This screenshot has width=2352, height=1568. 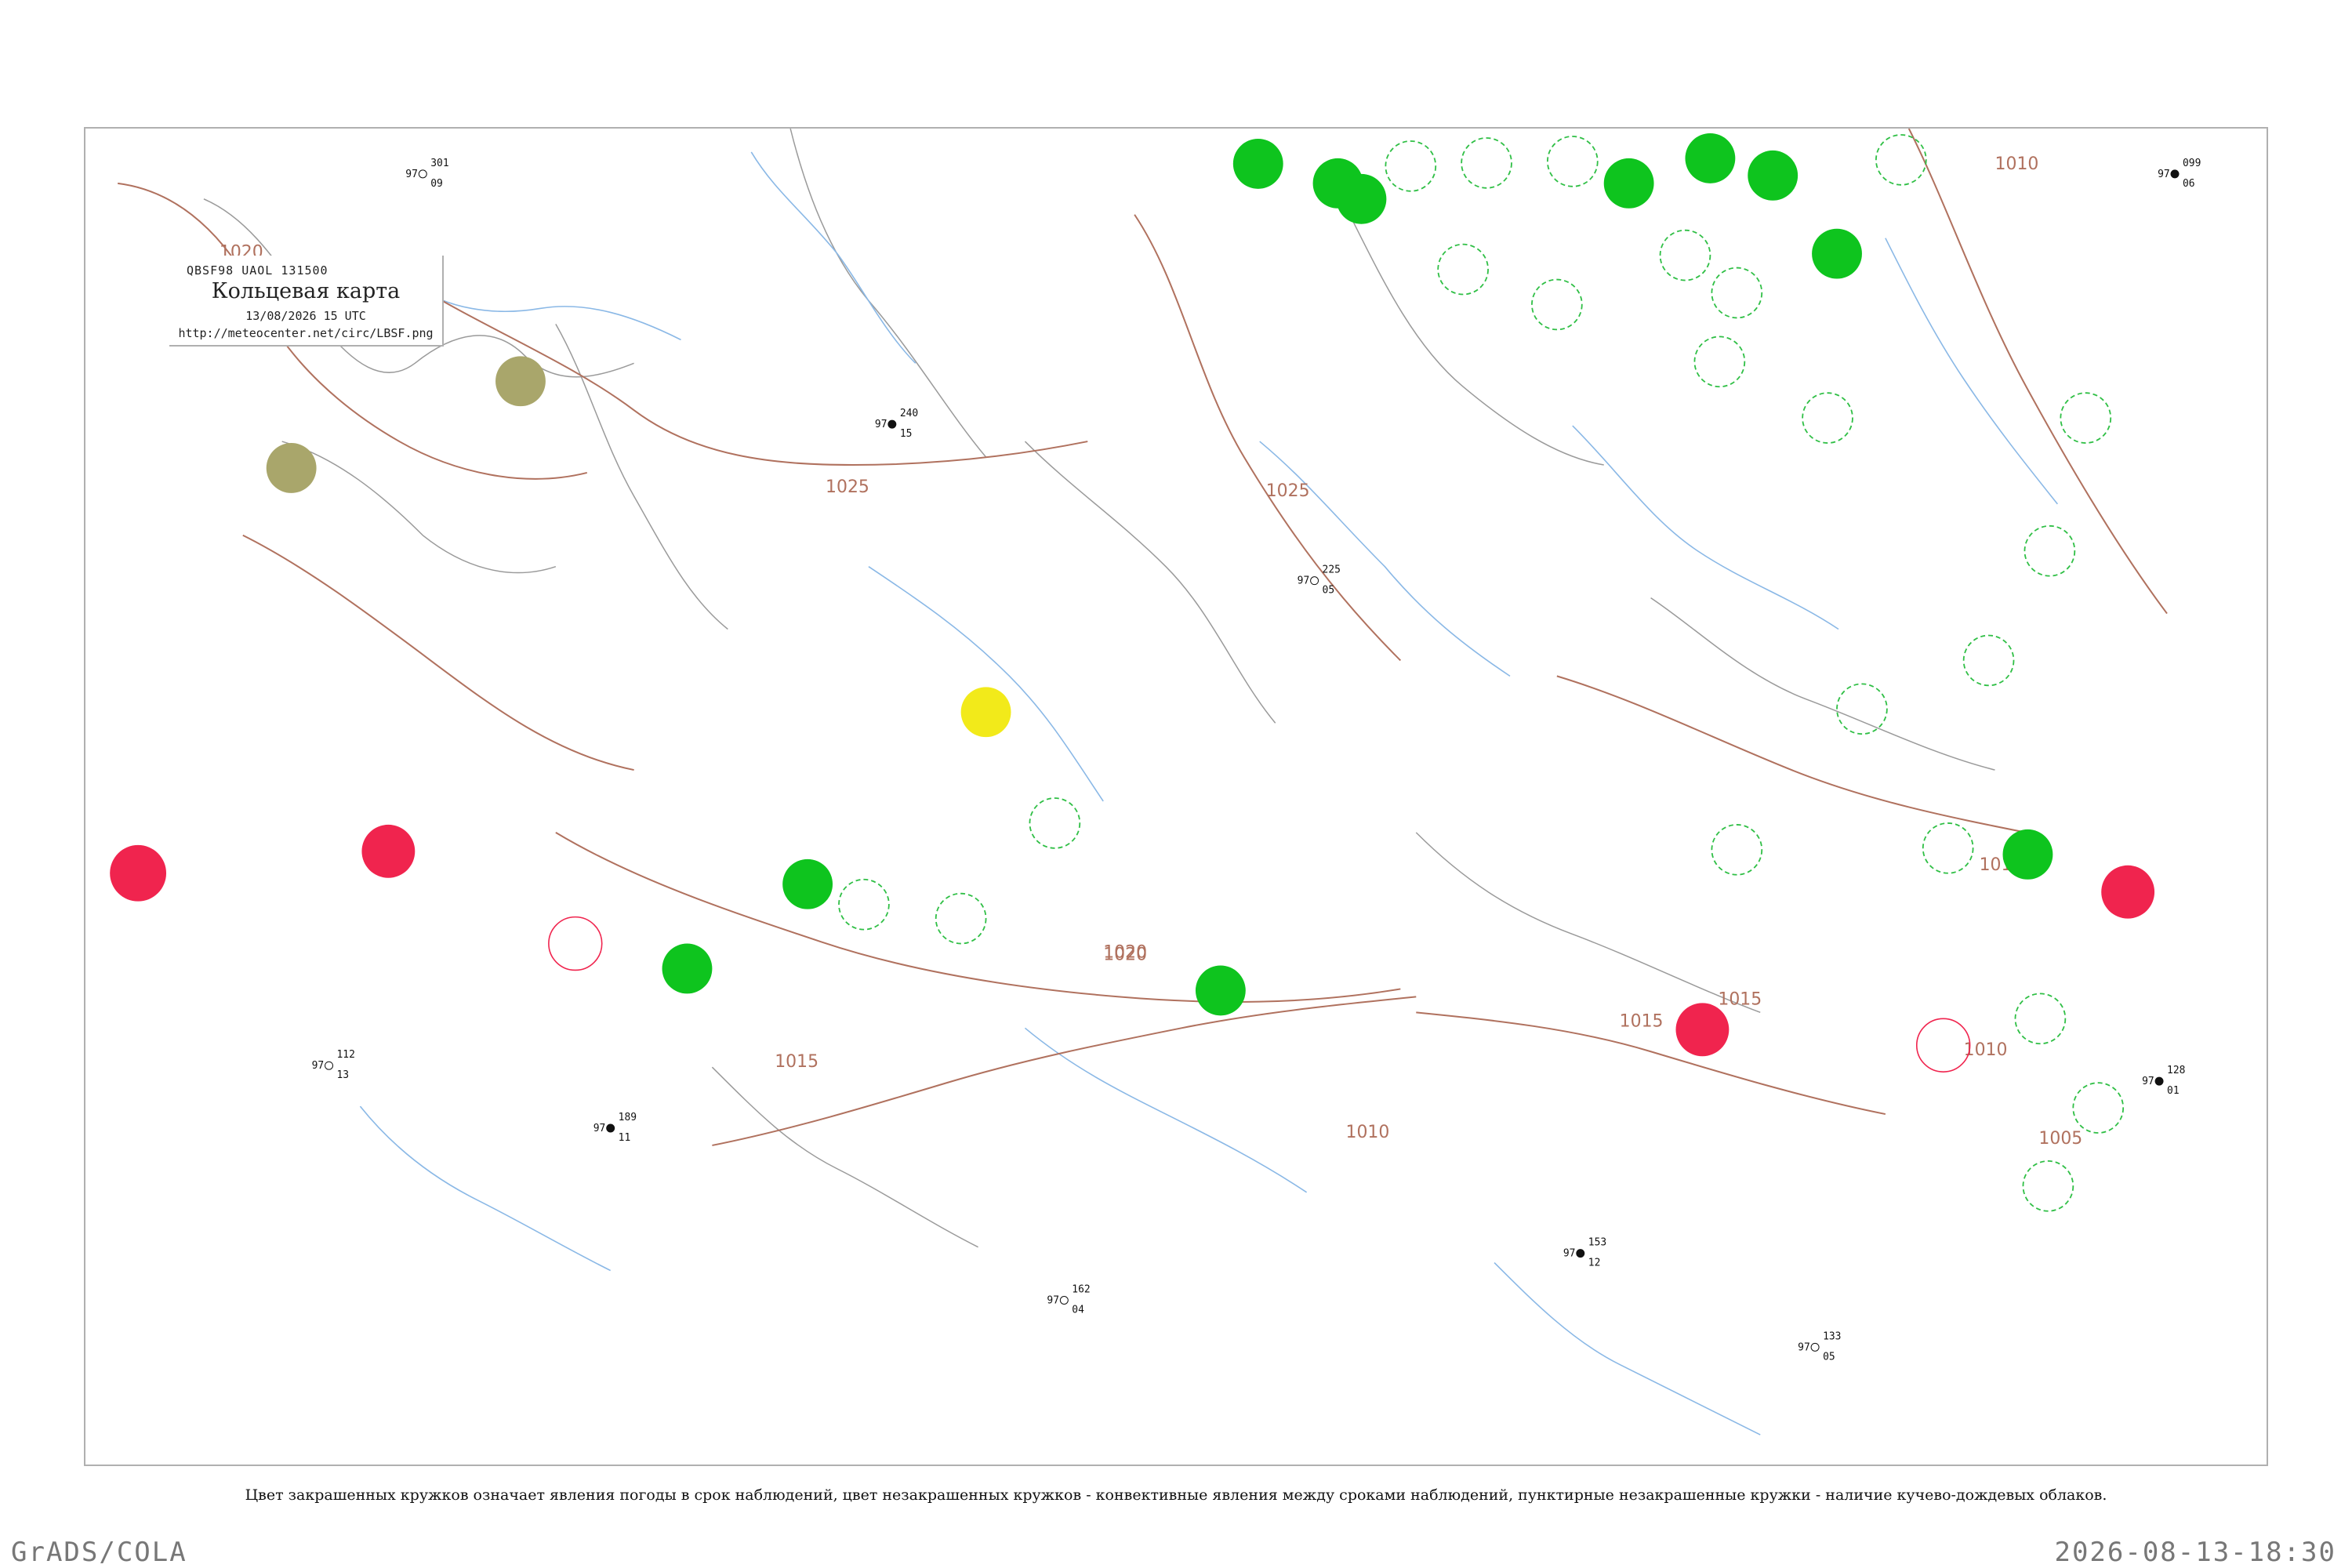 What do you see at coordinates (1332, 570) in the screenshot?
I see `svg-text: 225` at bounding box center [1332, 570].